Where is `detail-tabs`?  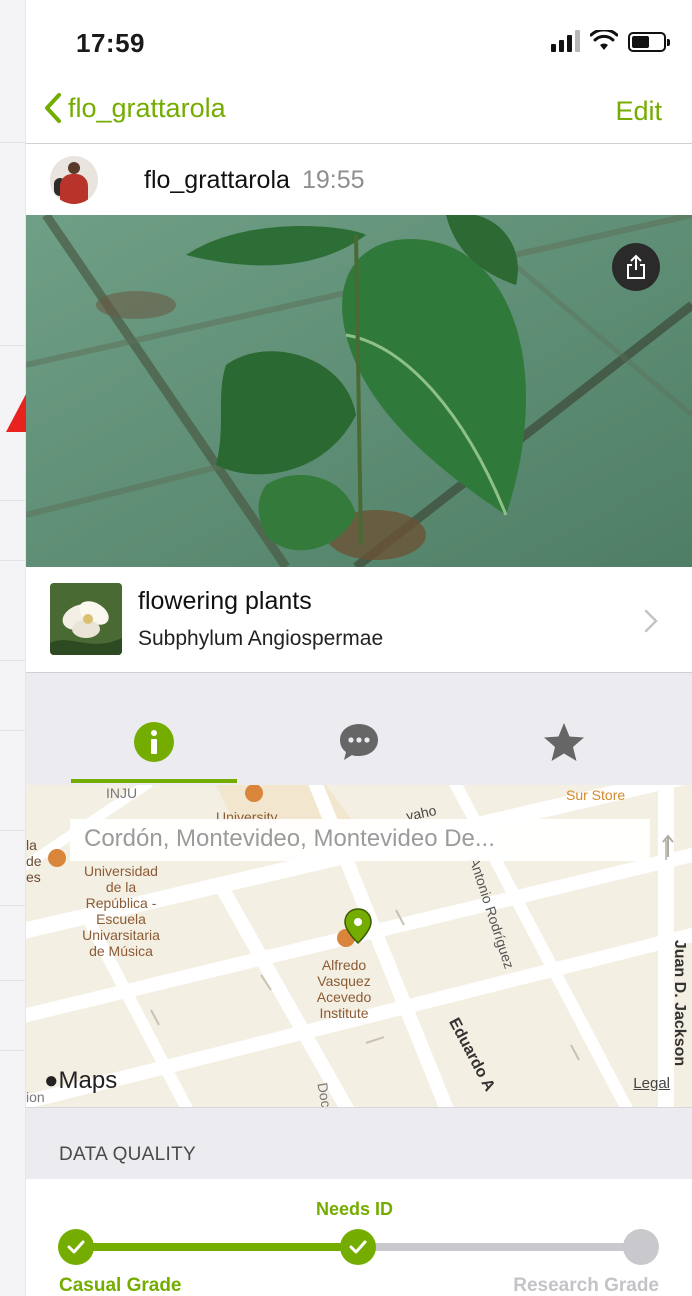 detail-tabs is located at coordinates (359, 729).